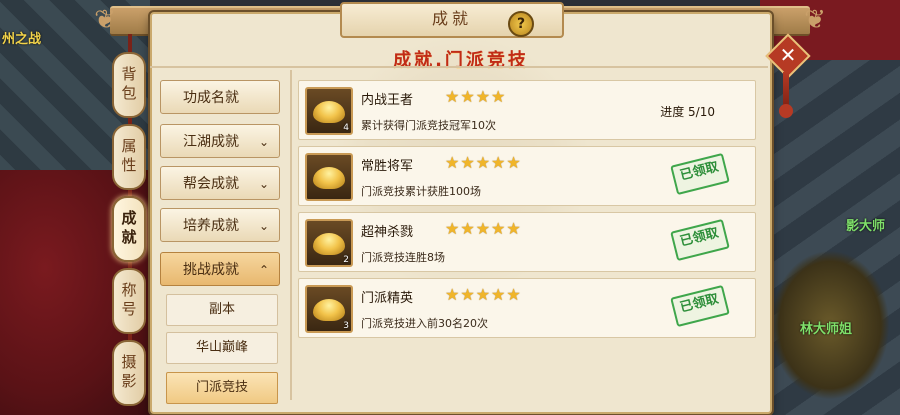 This screenshot has width=900, height=415. I want to click on reward-count: 3, so click(346, 326).